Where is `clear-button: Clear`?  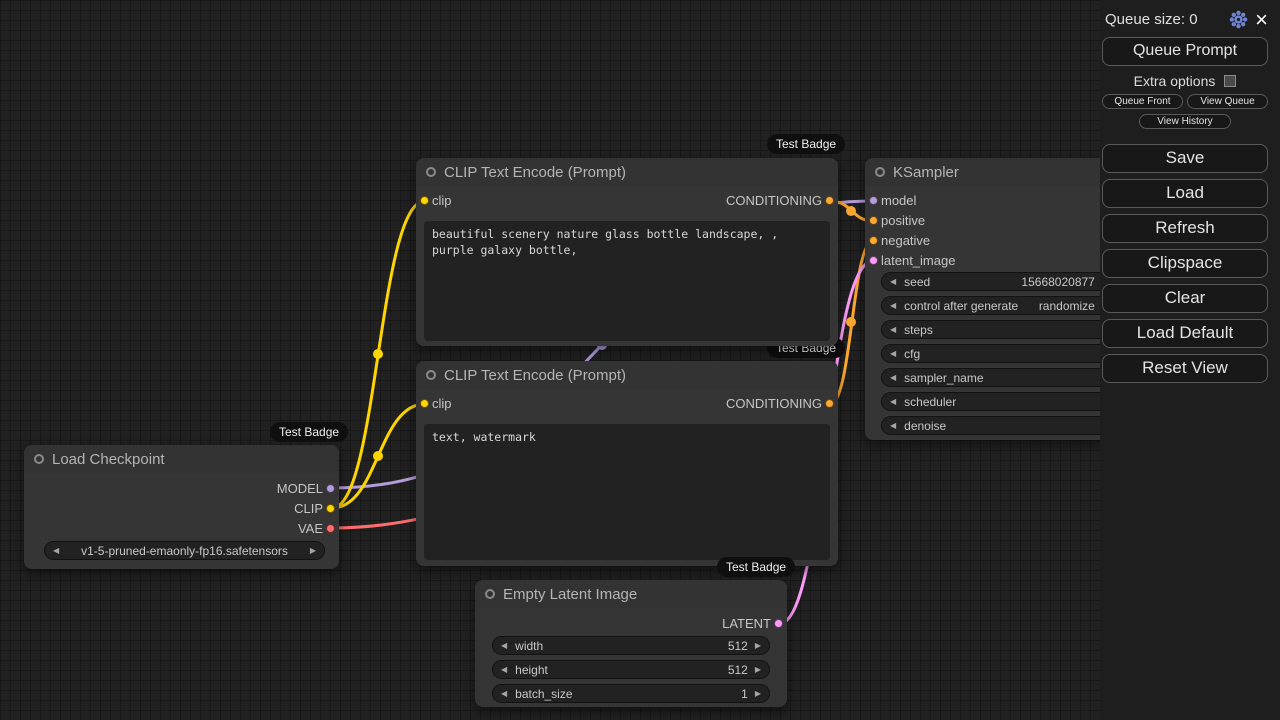 clear-button: Clear is located at coordinates (1185, 298).